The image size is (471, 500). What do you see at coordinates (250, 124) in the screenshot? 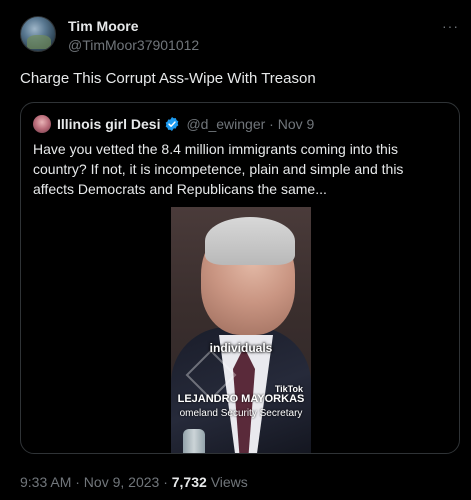
I see `quoted-author-handle: @d_ewinger · Nov 9` at bounding box center [250, 124].